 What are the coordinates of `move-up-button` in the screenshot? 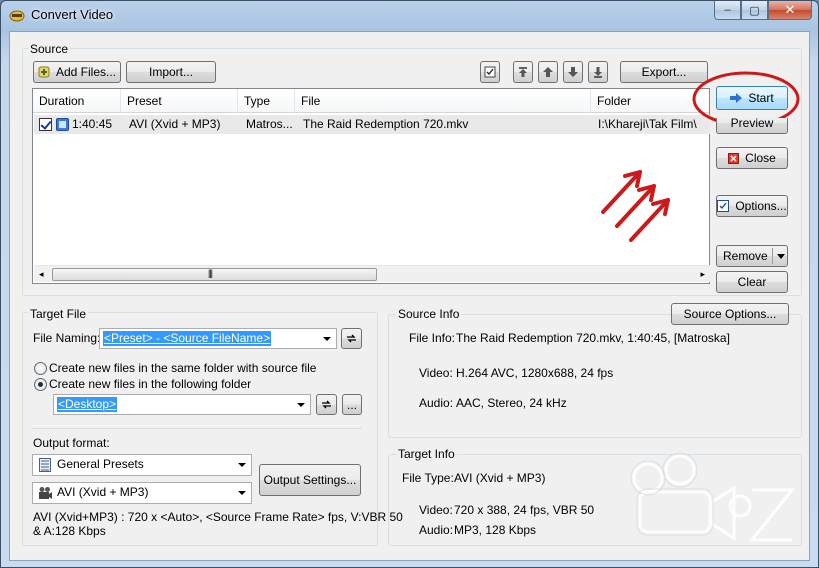 It's located at (548, 72).